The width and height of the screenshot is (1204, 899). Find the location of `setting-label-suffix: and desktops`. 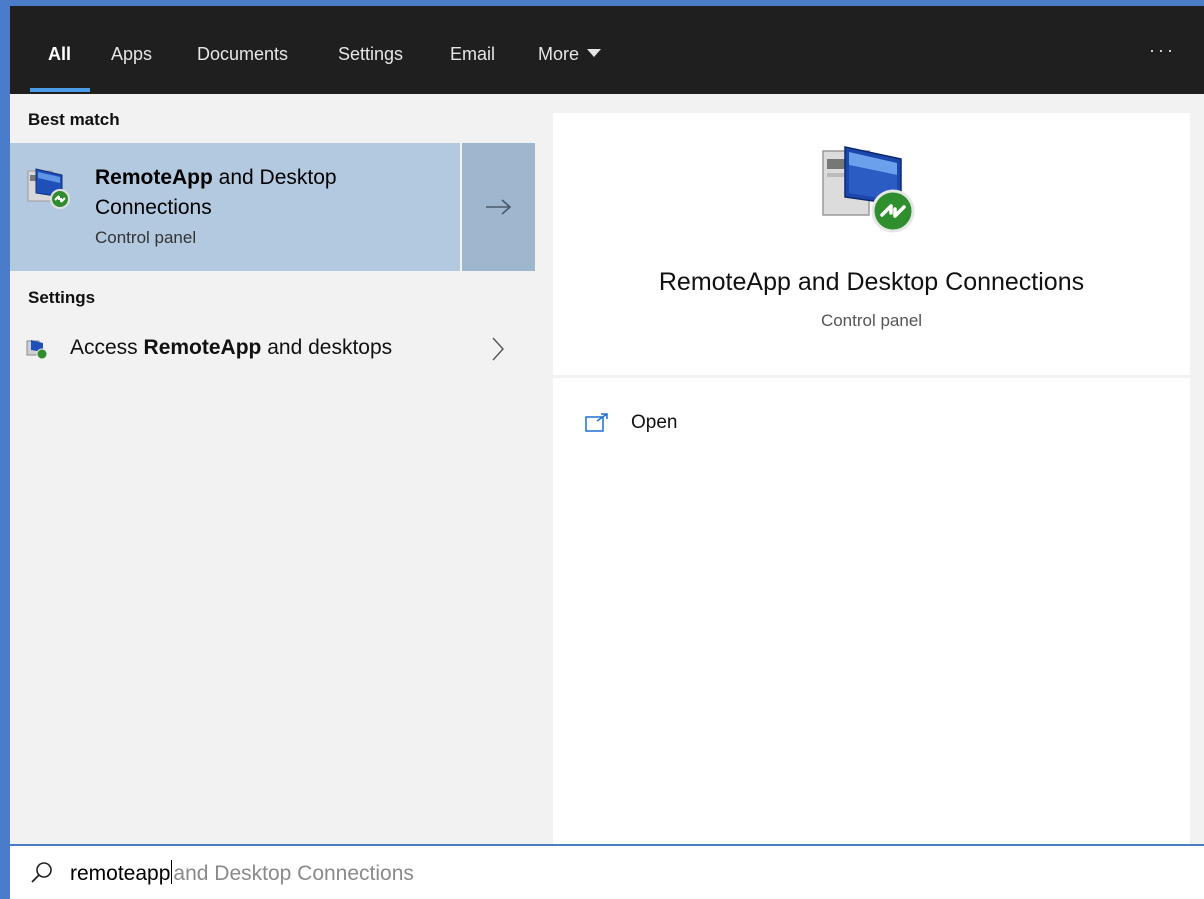

setting-label-suffix: and desktops is located at coordinates (327, 347).